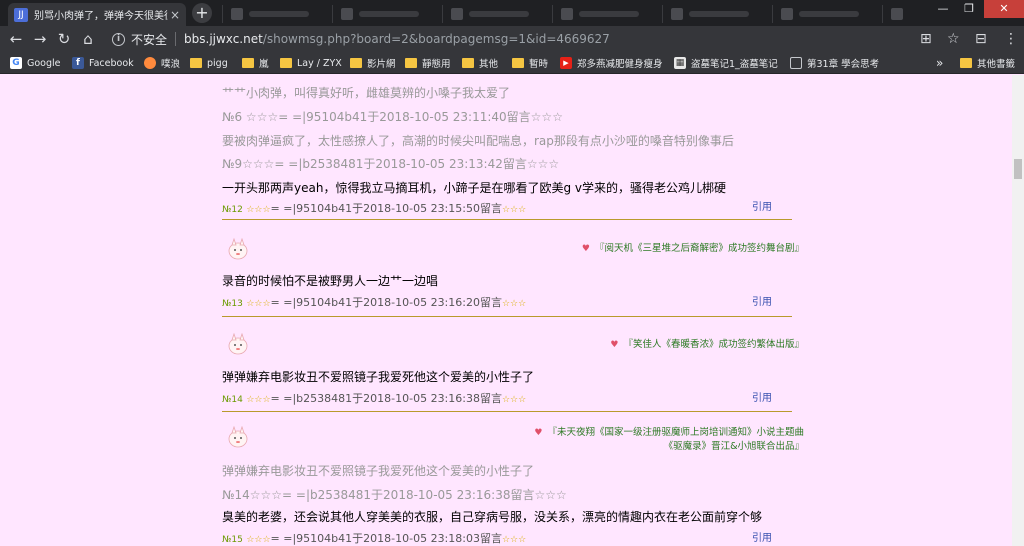 The image size is (1024, 546). I want to click on menu-dots-icon: ⋮, so click(1011, 39).